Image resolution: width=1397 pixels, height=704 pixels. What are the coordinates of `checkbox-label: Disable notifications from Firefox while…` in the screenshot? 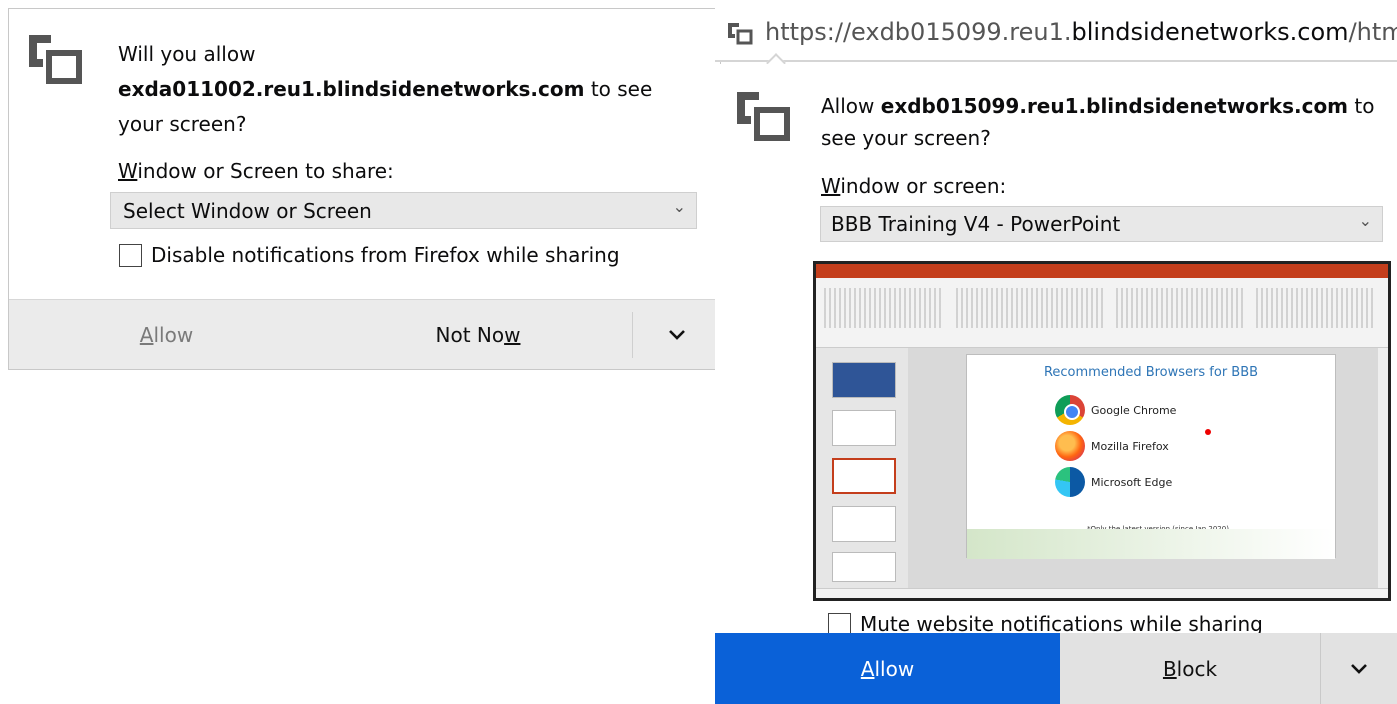 It's located at (385, 255).